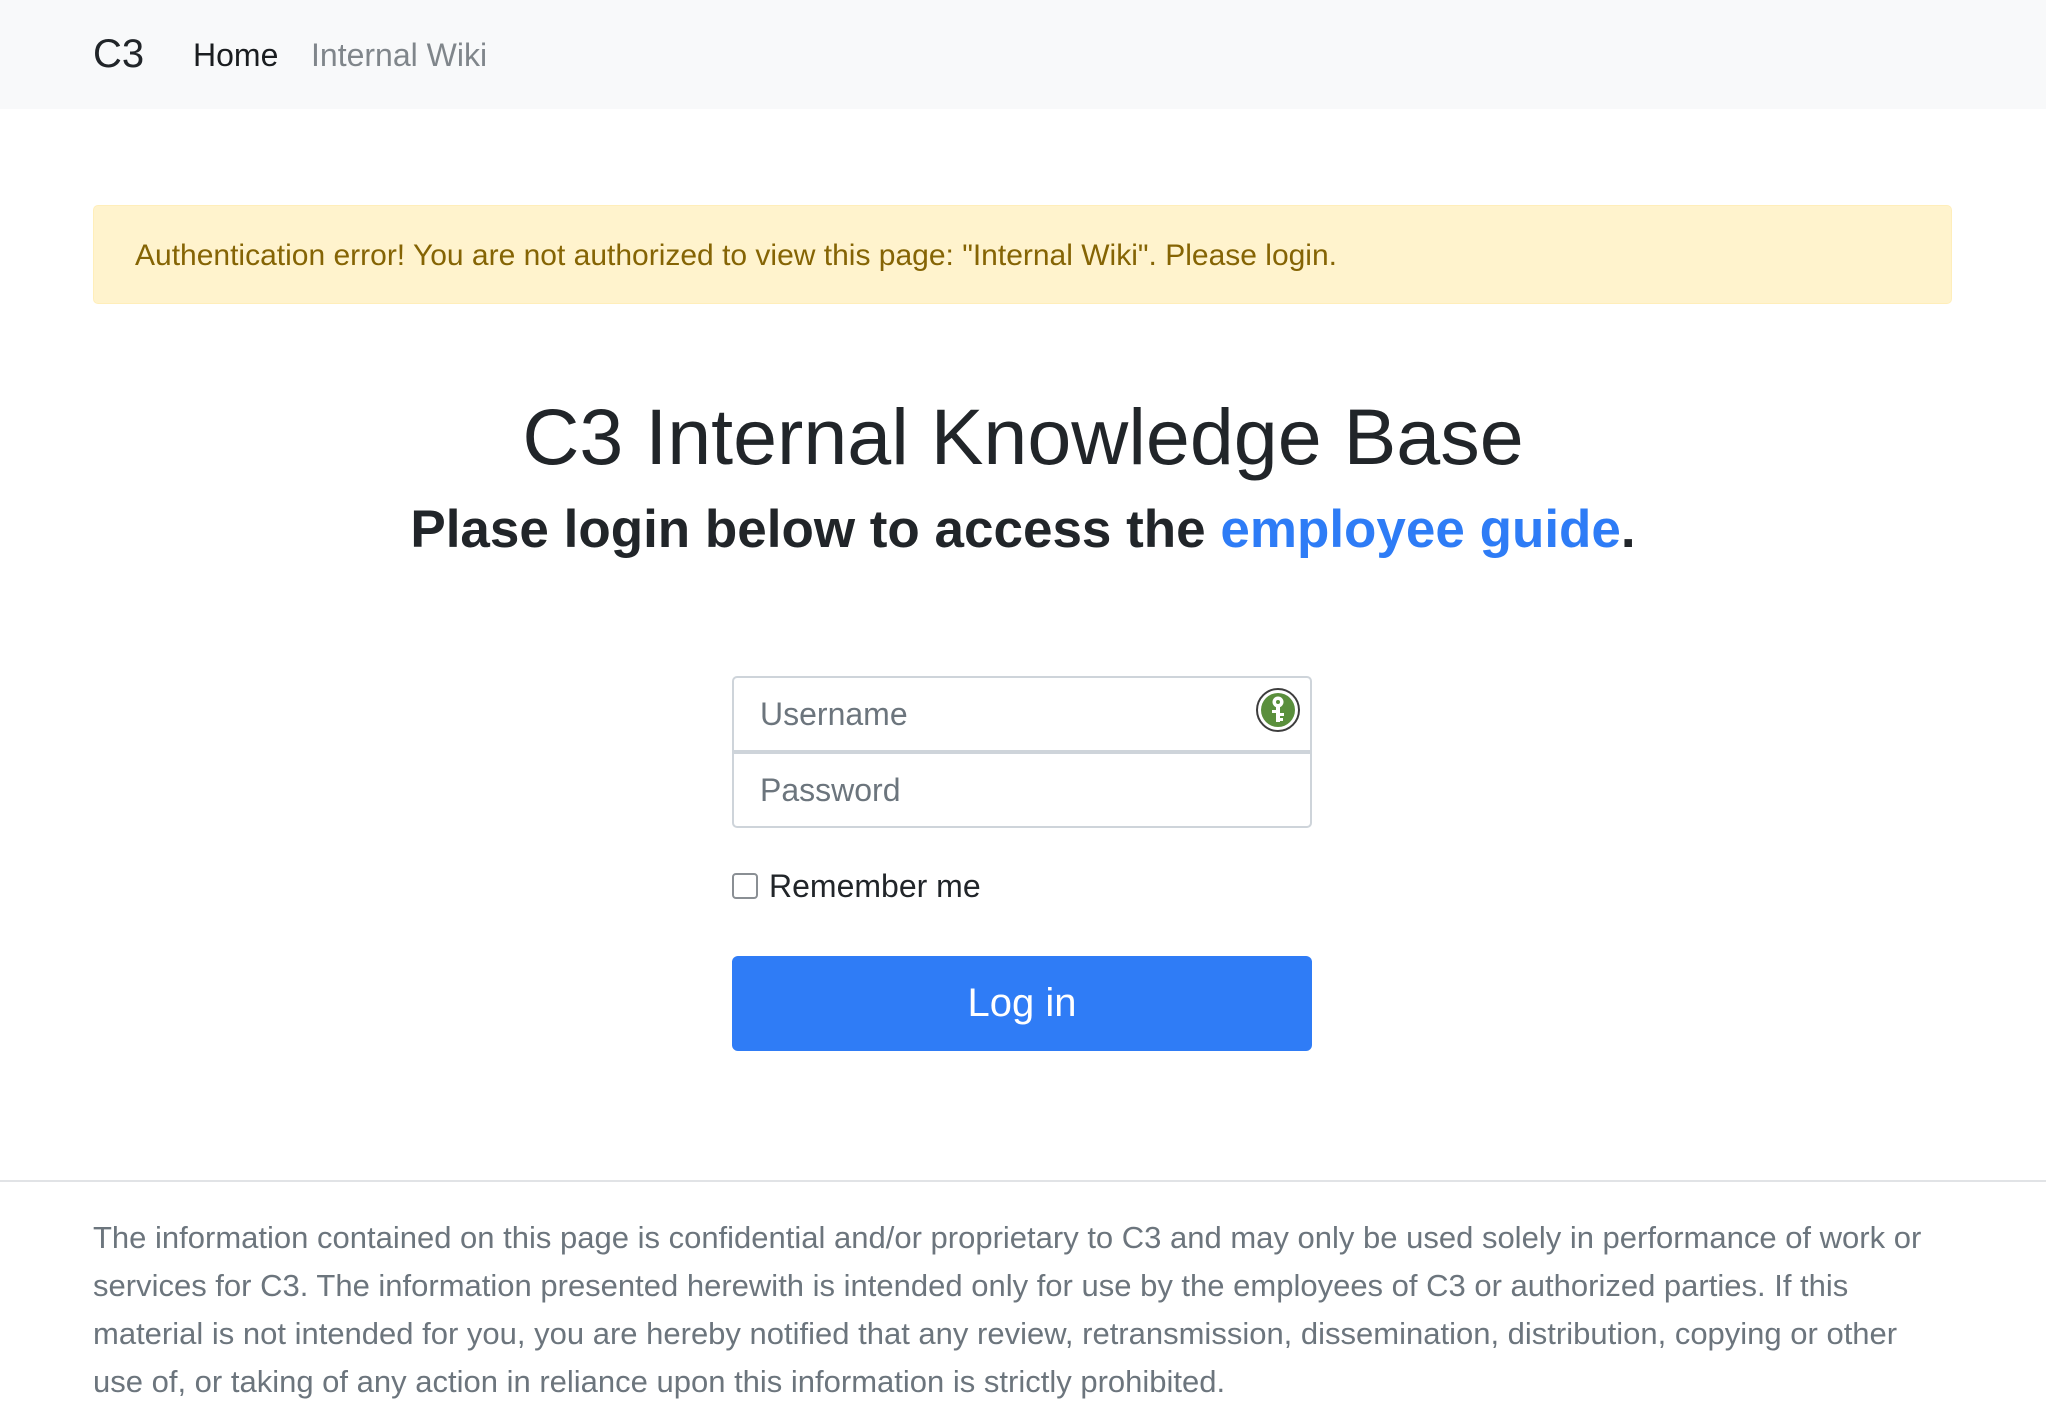 The width and height of the screenshot is (2046, 1424). What do you see at coordinates (1278, 710) in the screenshot?
I see `key-icon` at bounding box center [1278, 710].